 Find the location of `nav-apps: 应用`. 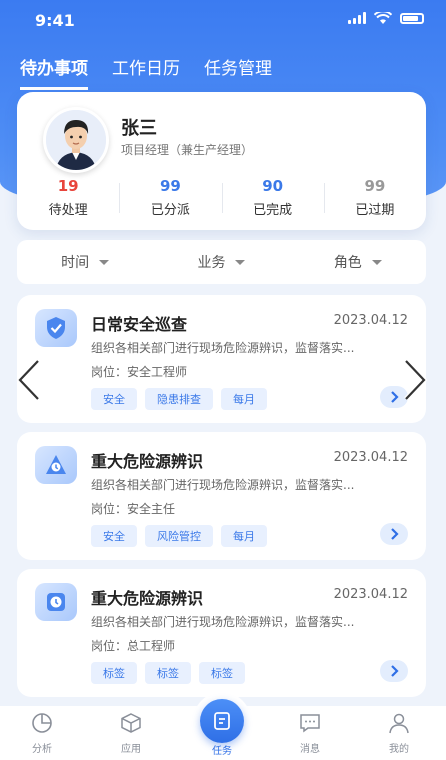

nav-apps: 应用 is located at coordinates (131, 733).